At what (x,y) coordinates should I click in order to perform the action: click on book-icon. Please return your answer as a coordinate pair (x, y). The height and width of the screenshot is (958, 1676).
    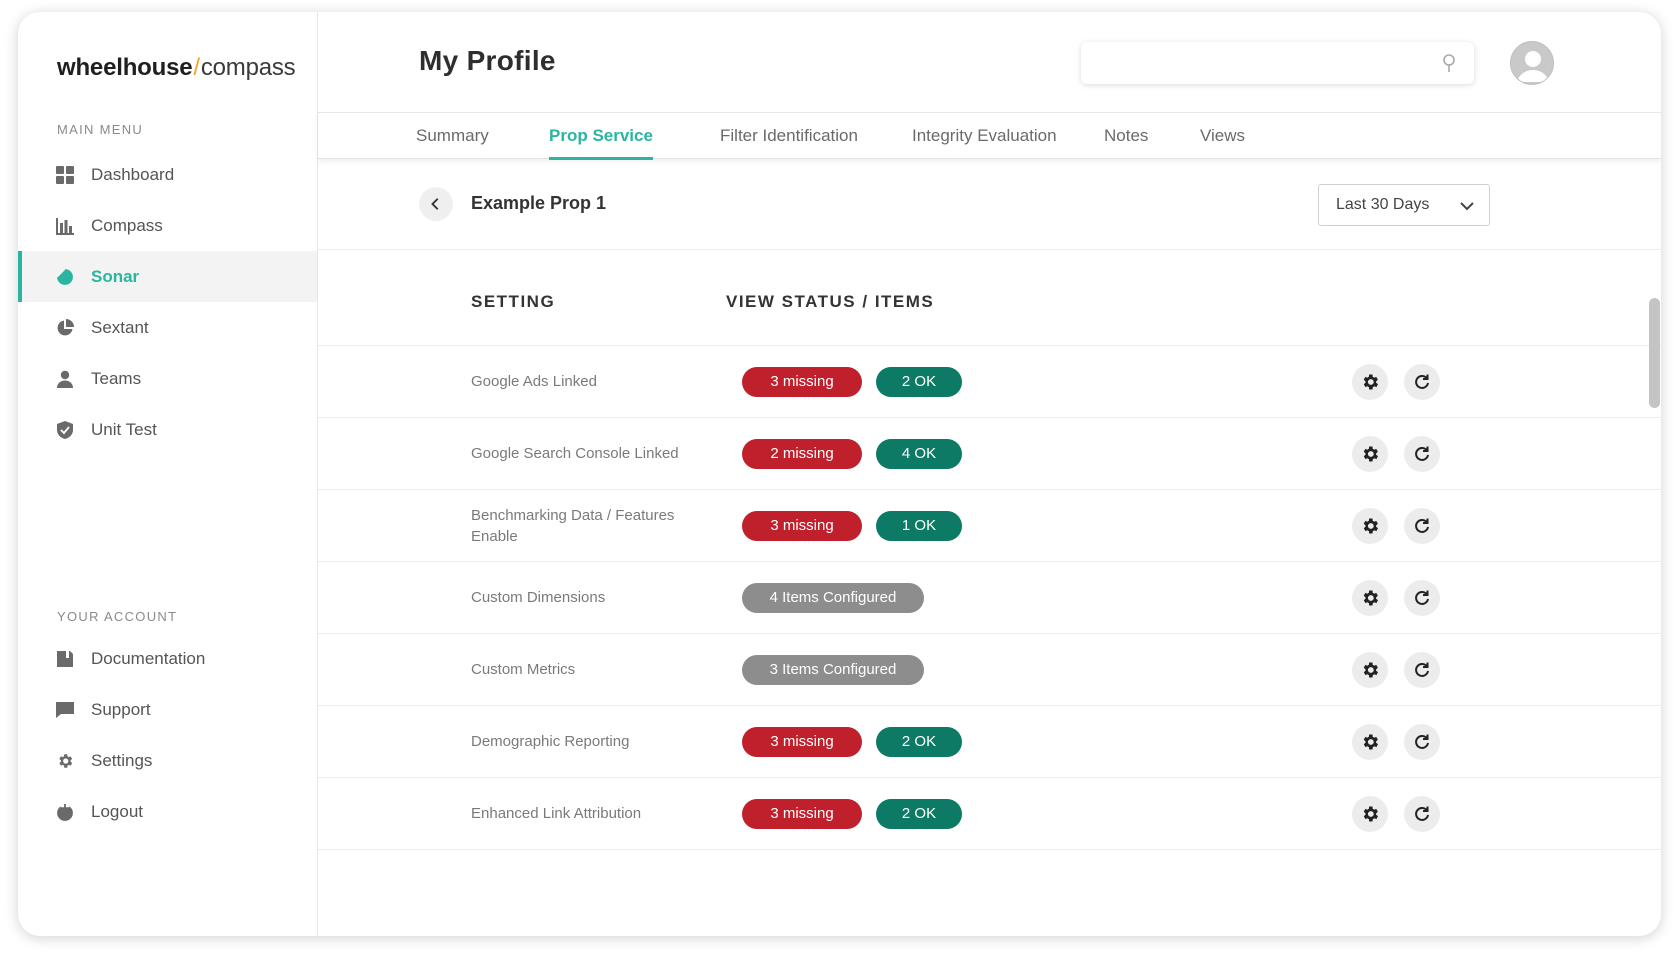
    Looking at the image, I should click on (65, 659).